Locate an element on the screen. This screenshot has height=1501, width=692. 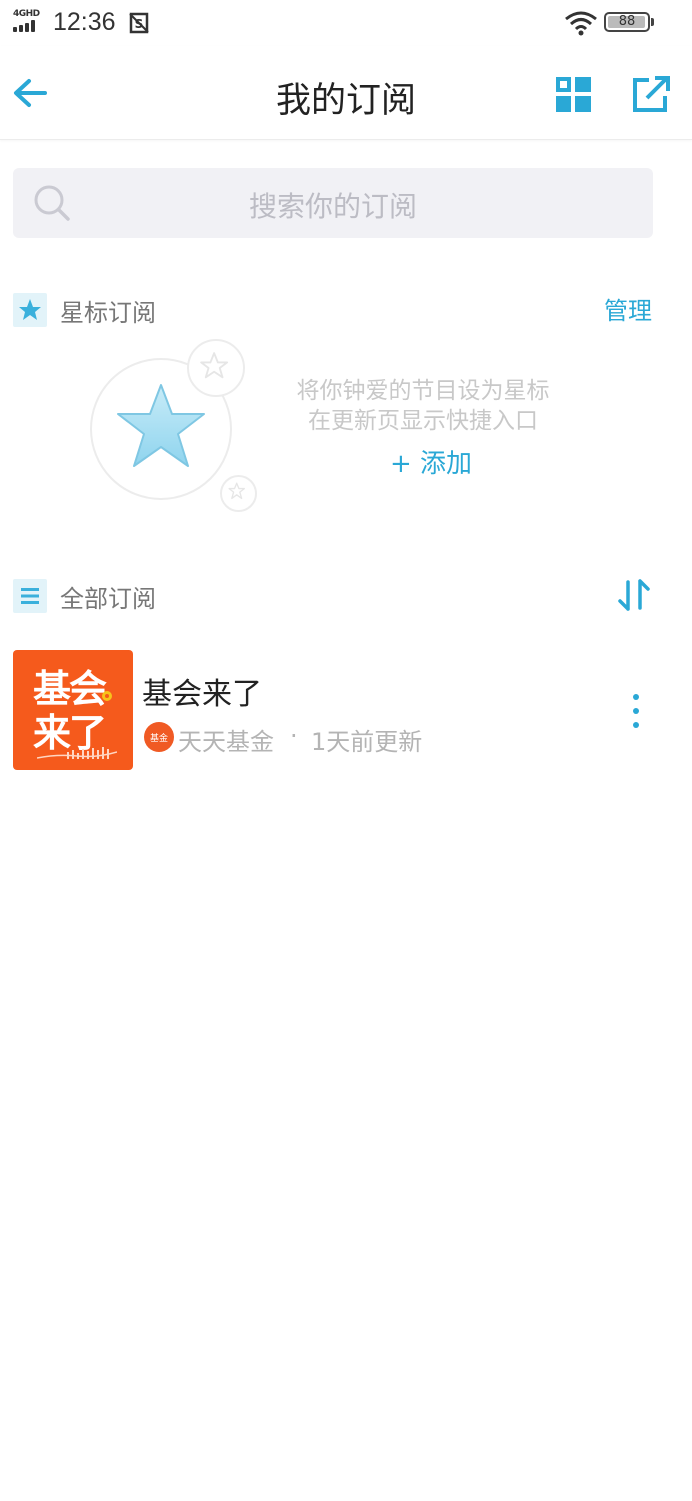
sort-icon is located at coordinates (634, 595).